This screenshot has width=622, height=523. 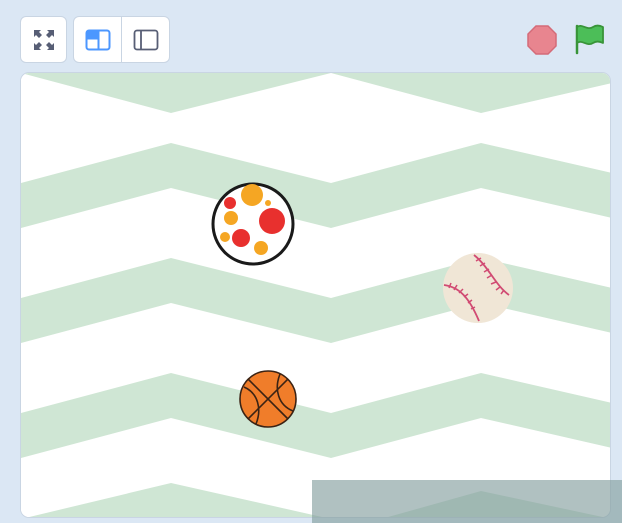 What do you see at coordinates (268, 399) in the screenshot?
I see `basketball-sprite` at bounding box center [268, 399].